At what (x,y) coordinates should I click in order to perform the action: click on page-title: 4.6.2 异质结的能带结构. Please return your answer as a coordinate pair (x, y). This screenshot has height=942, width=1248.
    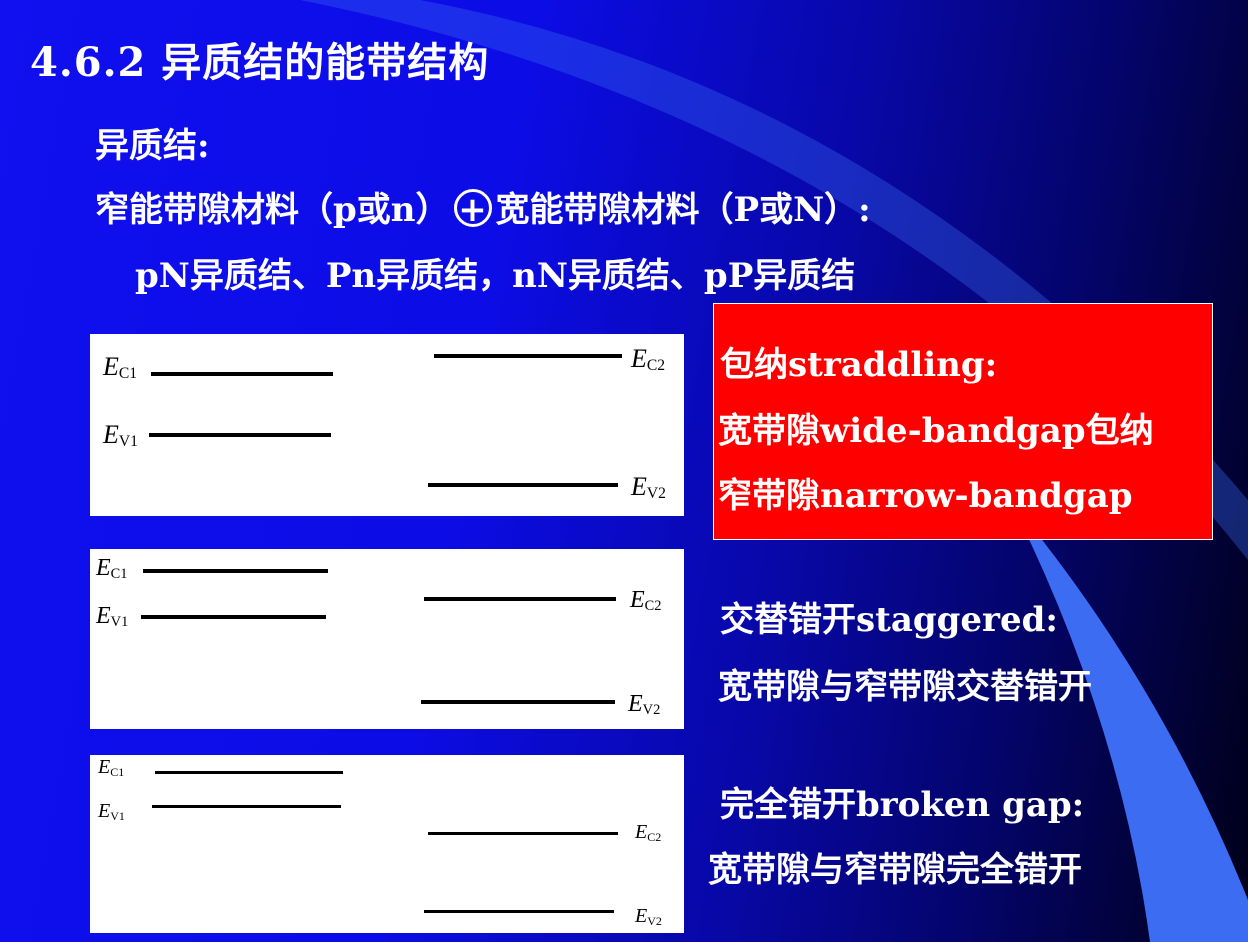
    Looking at the image, I should click on (260, 62).